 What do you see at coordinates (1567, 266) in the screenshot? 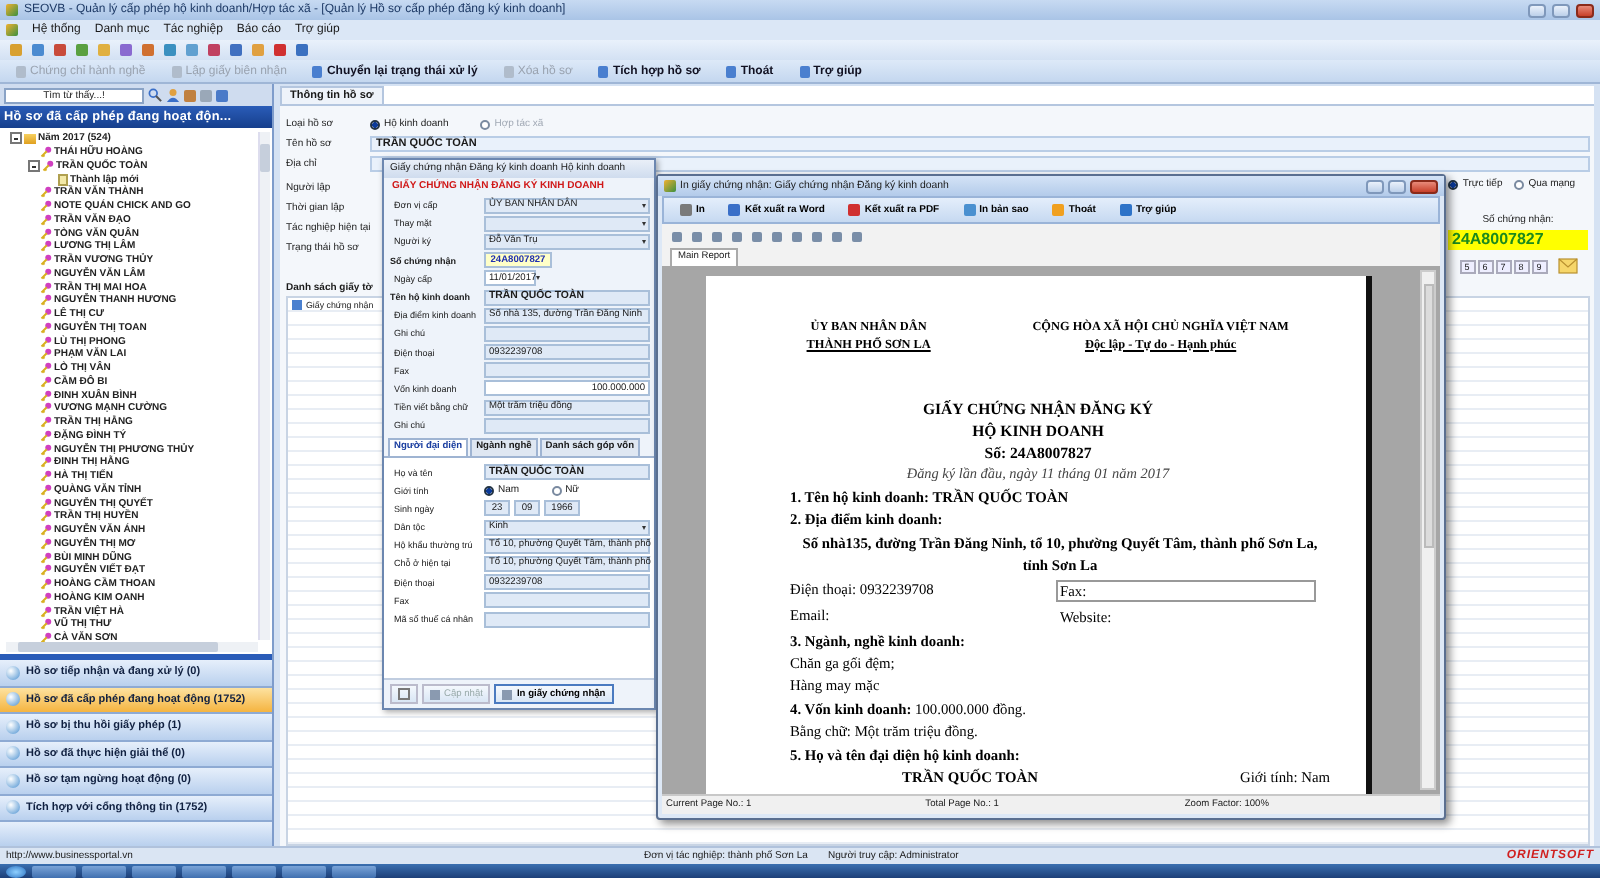
I see `envelope-icon` at bounding box center [1567, 266].